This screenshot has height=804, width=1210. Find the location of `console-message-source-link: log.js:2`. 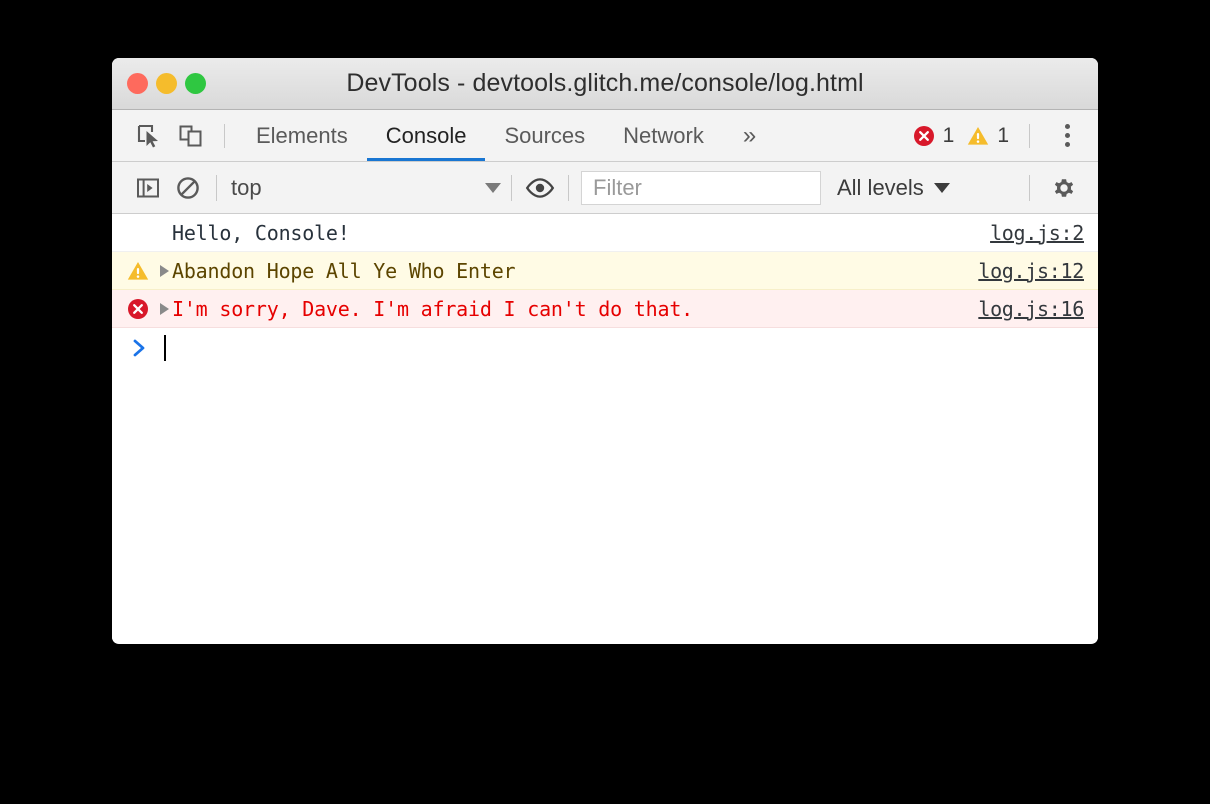

console-message-source-link: log.js:2 is located at coordinates (1037, 233).